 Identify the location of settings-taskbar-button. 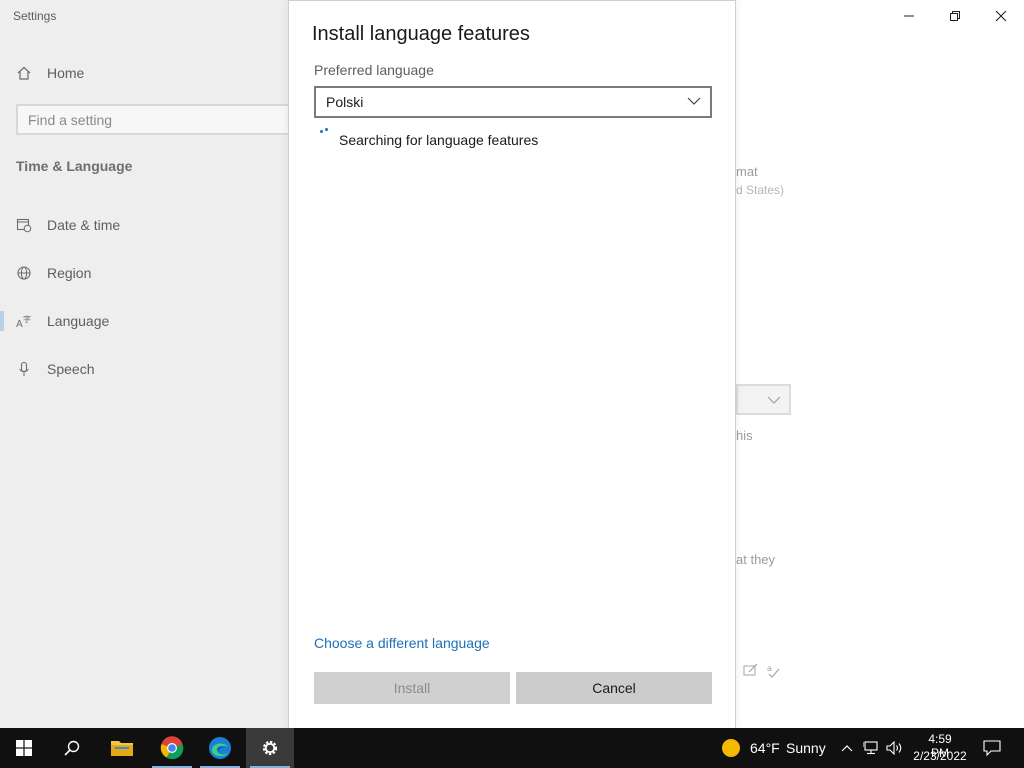
(270, 748).